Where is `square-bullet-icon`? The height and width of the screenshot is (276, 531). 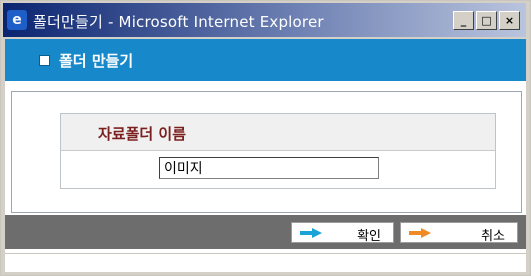 square-bullet-icon is located at coordinates (44, 60).